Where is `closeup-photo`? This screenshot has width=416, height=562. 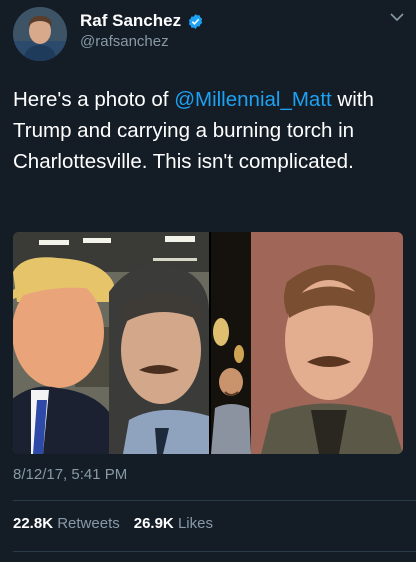 closeup-photo is located at coordinates (327, 343).